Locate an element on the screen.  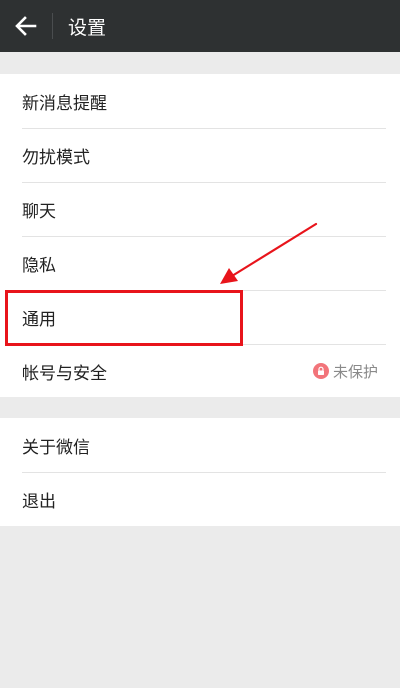
account-protection-status: 未保护 is located at coordinates (345, 371).